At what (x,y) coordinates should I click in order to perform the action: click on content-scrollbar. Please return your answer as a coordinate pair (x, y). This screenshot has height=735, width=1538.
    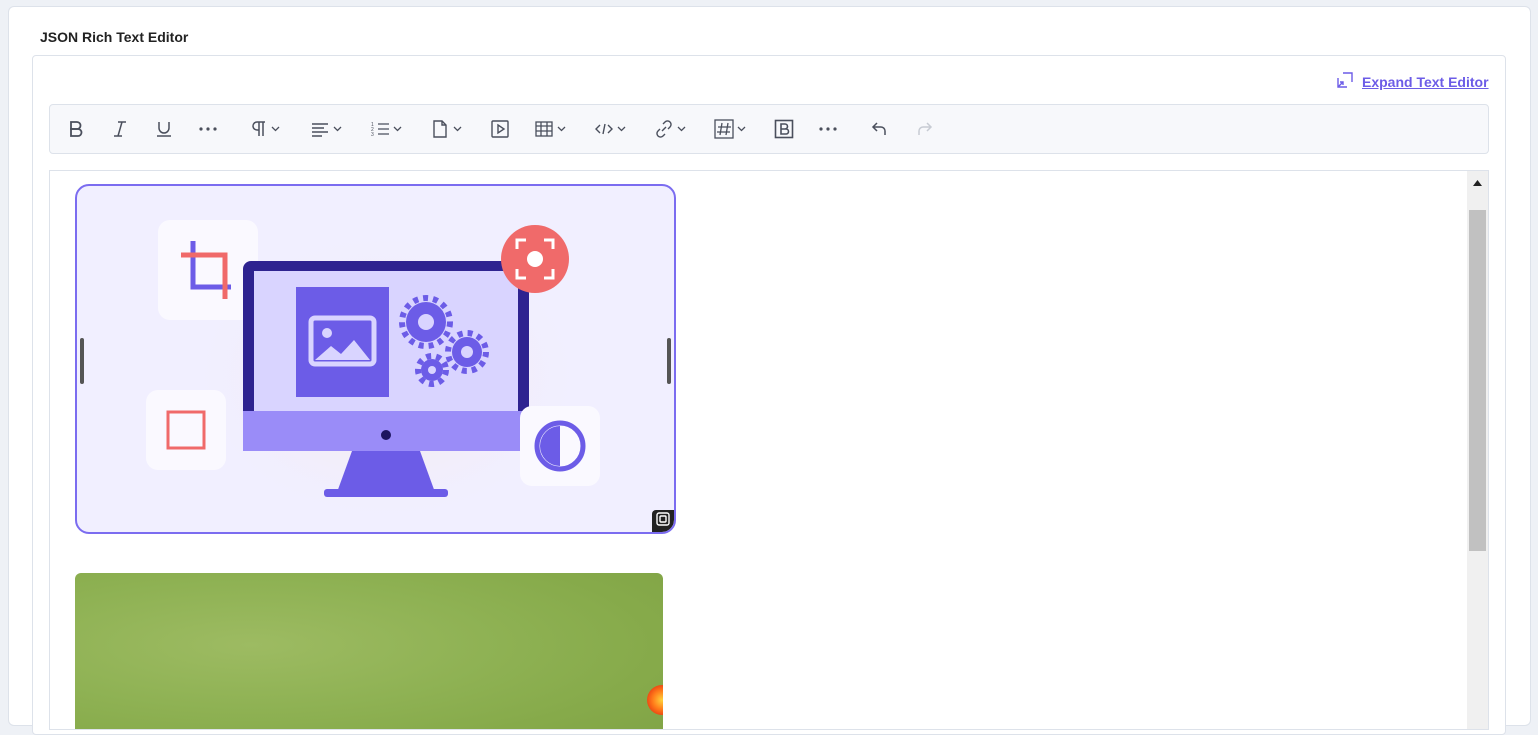
    Looking at the image, I should click on (1477, 450).